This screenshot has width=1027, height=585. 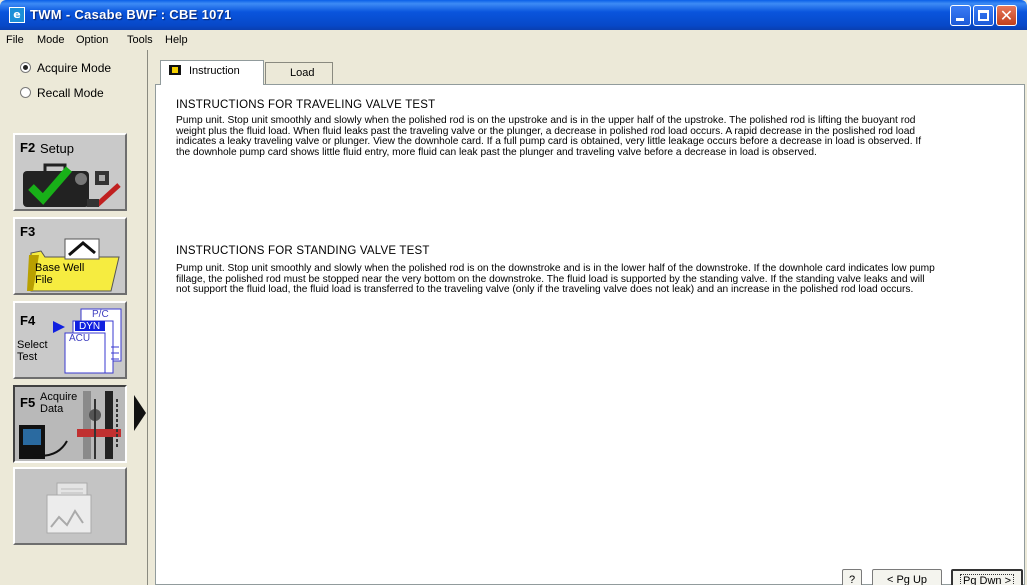 What do you see at coordinates (175, 70) in the screenshot?
I see `instruction-icon` at bounding box center [175, 70].